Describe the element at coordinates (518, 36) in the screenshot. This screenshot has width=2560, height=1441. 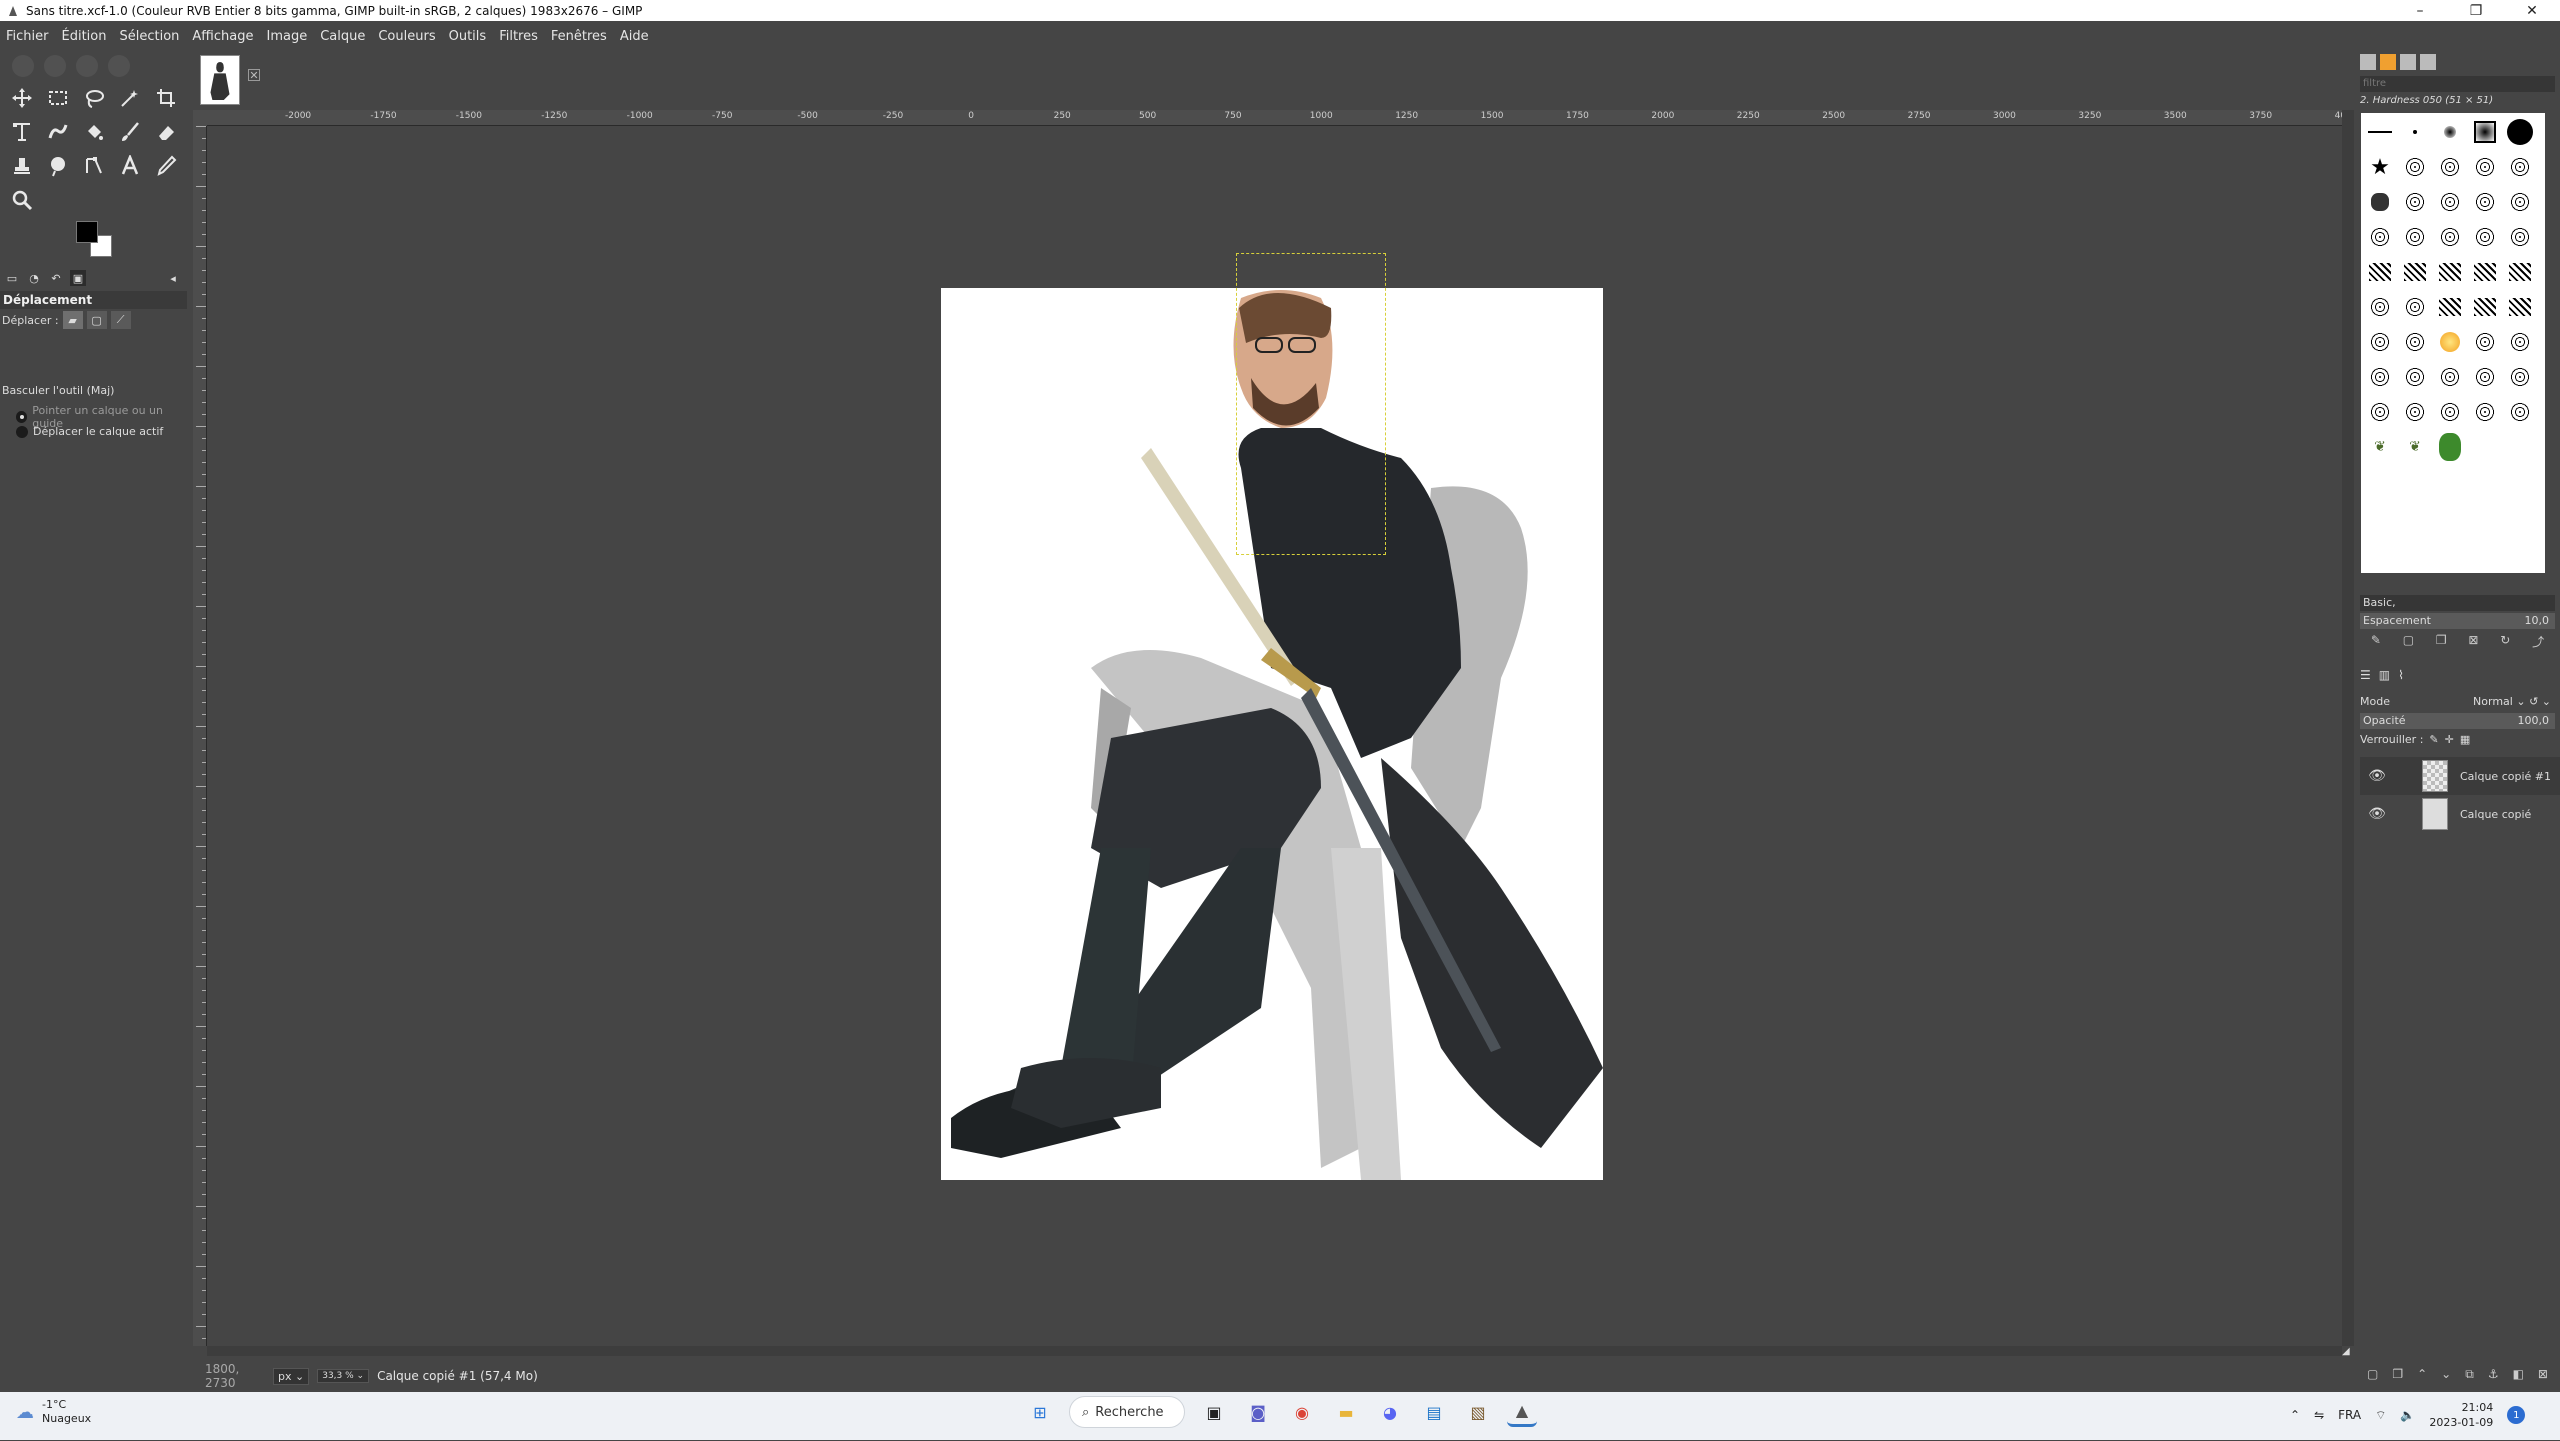
I see `menu-filtres: Filtres` at that location.